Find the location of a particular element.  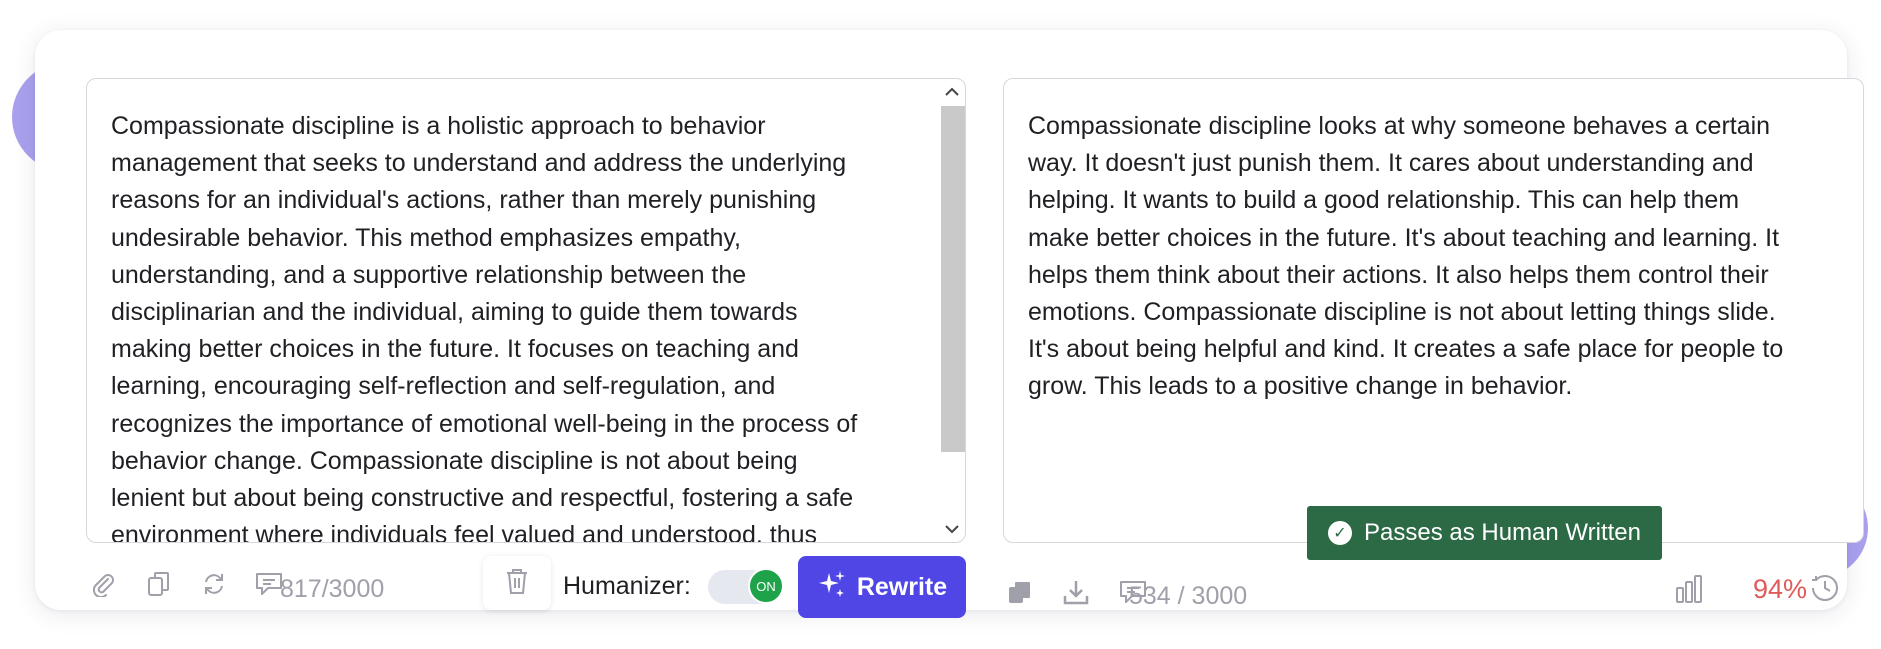

history-icon is located at coordinates (1825, 588).